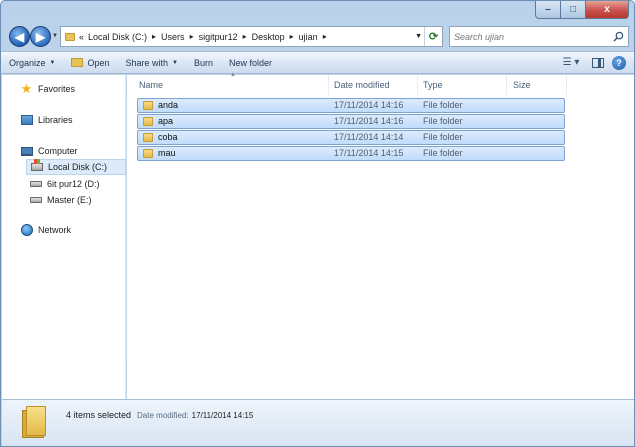 The height and width of the screenshot is (447, 635). Describe the element at coordinates (69, 200) in the screenshot. I see `sidebar-item-label: Master (E:)` at that location.